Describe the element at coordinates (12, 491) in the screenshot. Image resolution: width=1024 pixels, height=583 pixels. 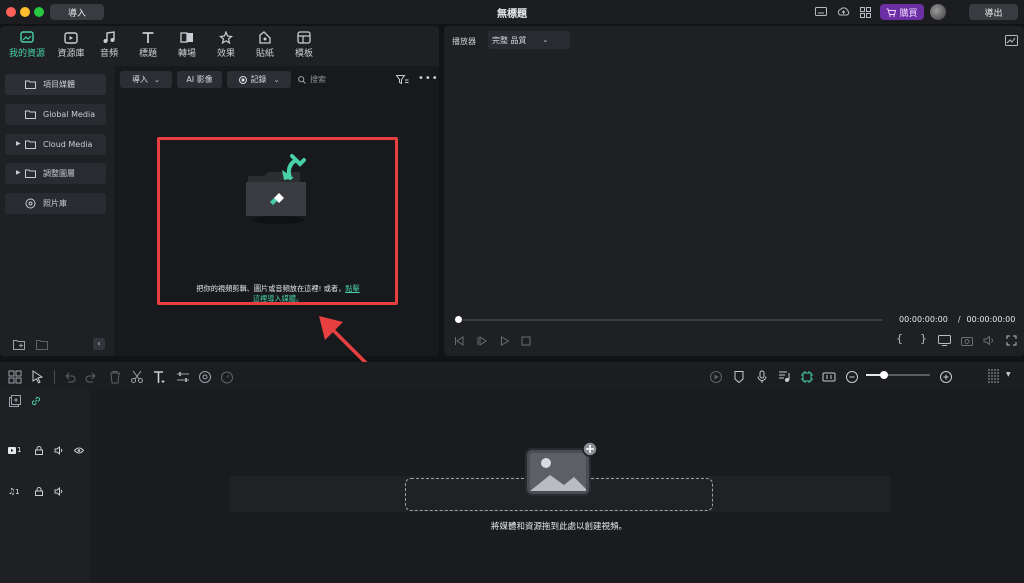
I see `audio-track-note-icon: ♫` at that location.